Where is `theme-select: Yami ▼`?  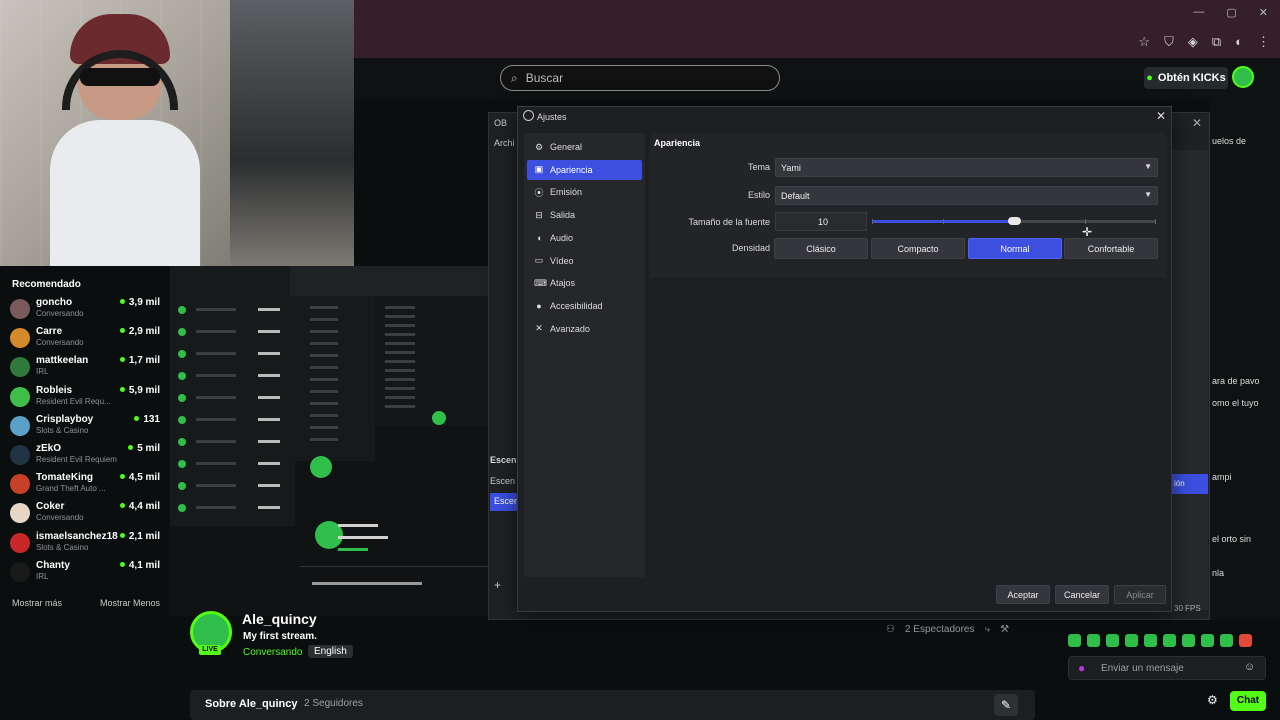 theme-select: Yami ▼ is located at coordinates (966, 167).